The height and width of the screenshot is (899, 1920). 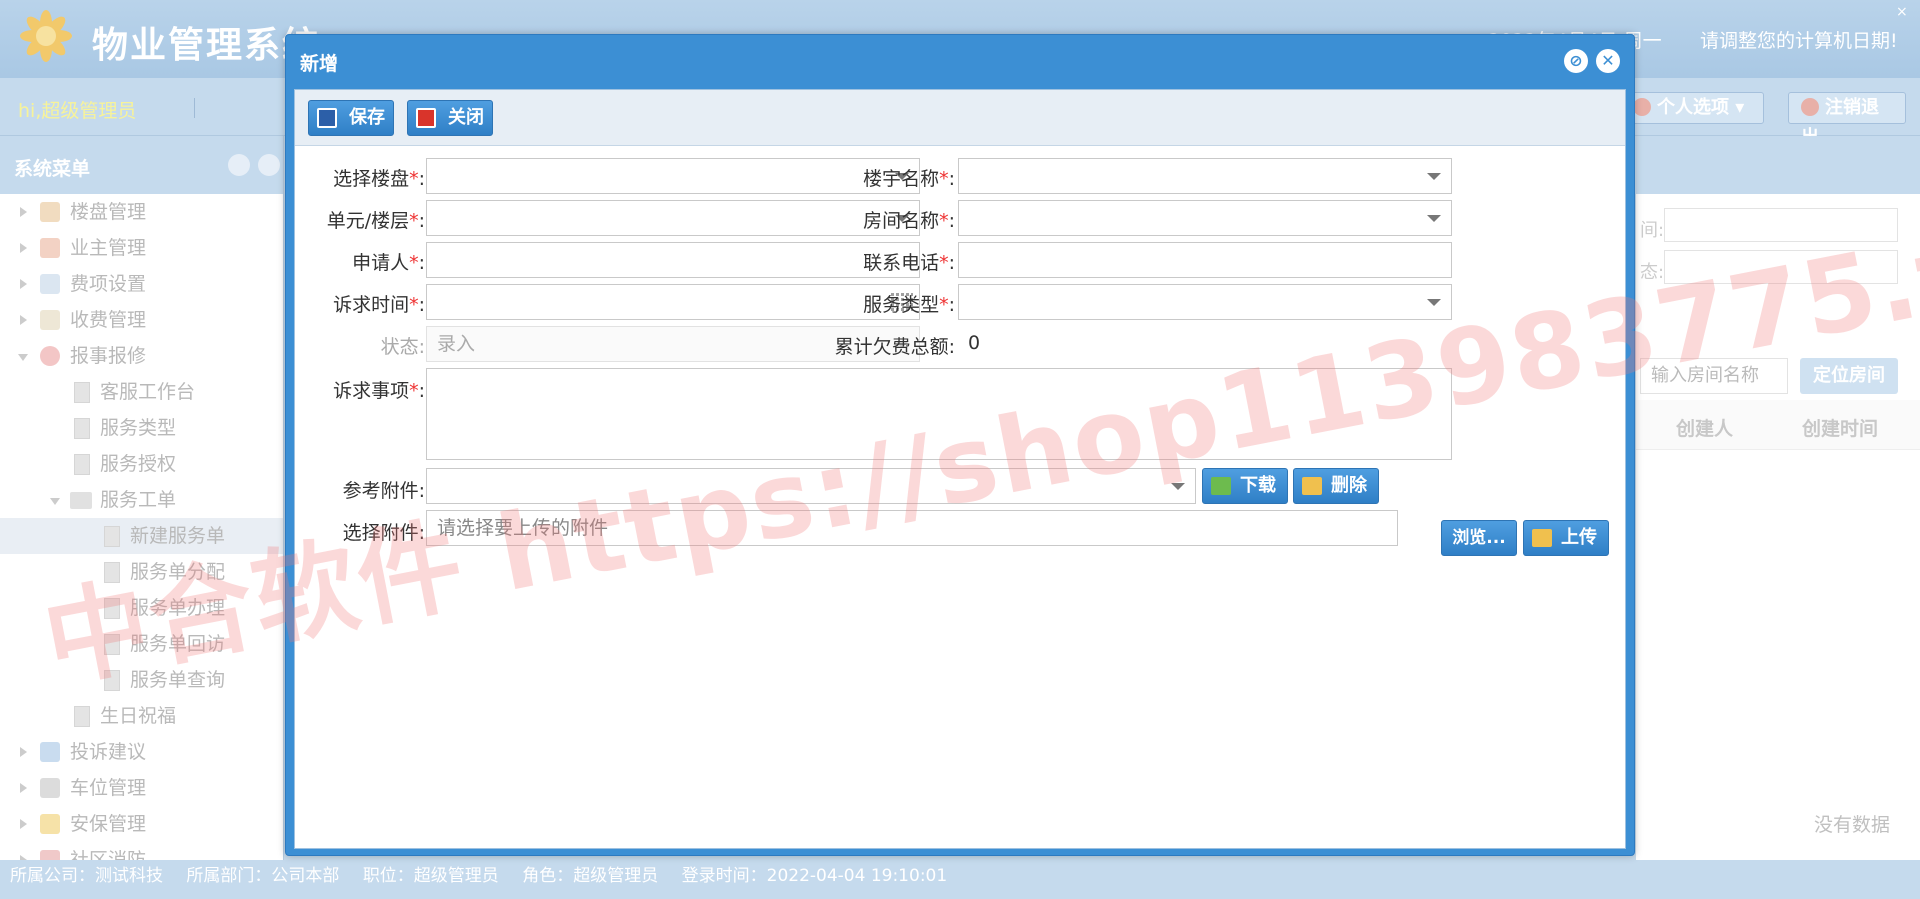 I want to click on column-creator: 创建人, so click(x=1704, y=427).